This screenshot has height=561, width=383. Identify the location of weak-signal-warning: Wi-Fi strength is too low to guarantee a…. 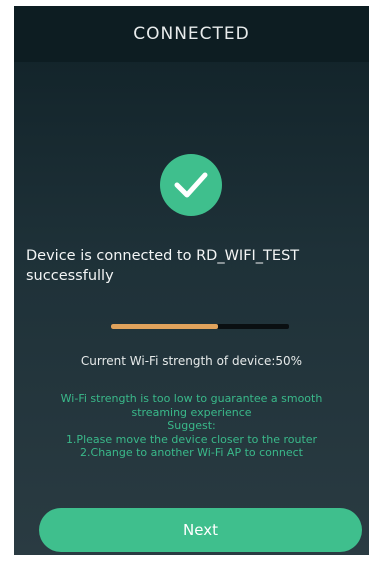
(191, 426).